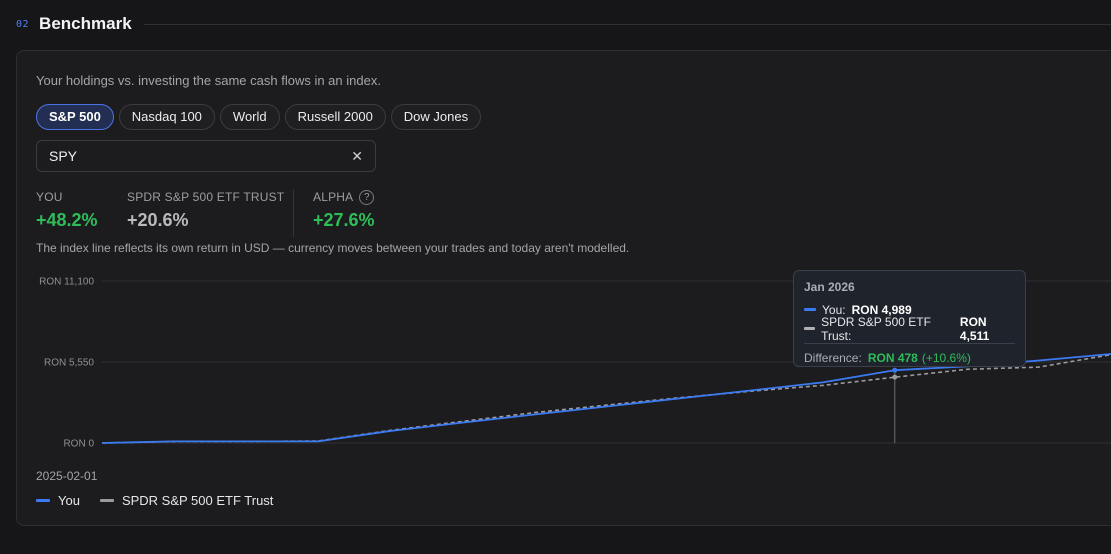  I want to click on y-tick-label-1: RON 5,550, so click(69, 363).